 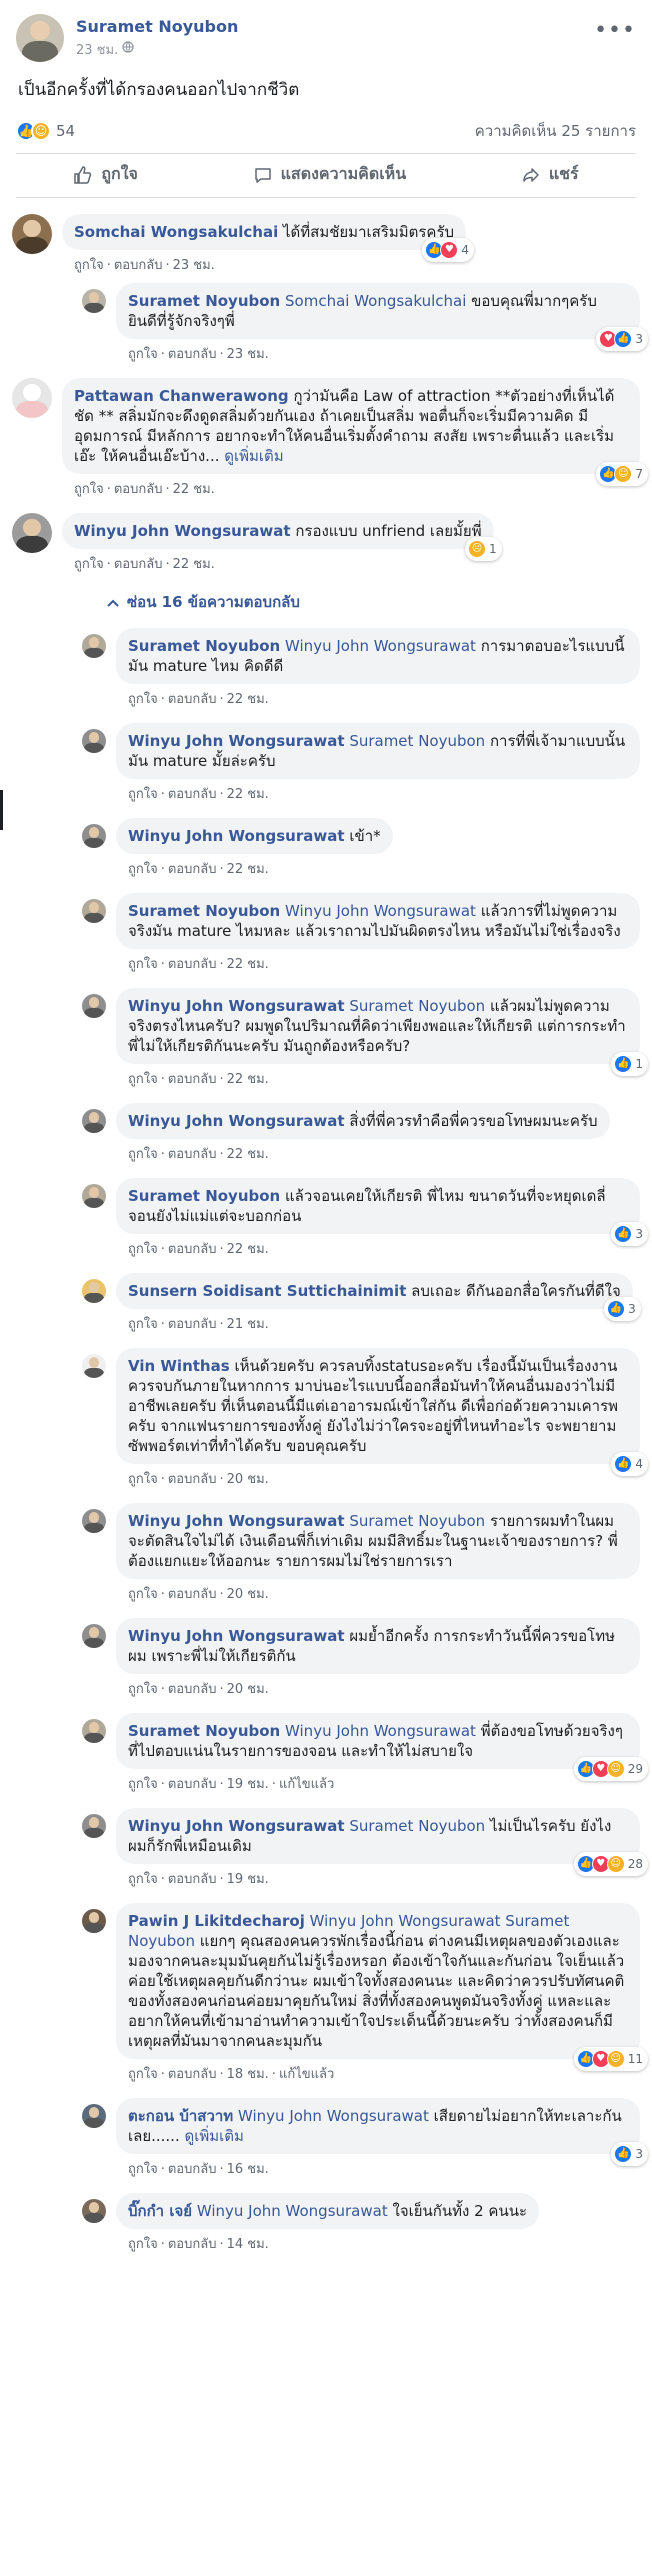 I want to click on comment-time: 23 ชม., so click(x=194, y=265).